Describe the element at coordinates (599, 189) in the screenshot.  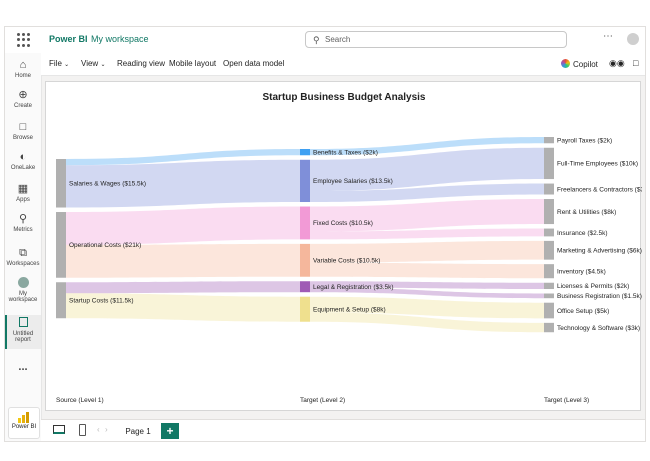
I see `sankey-node-label: Freelancers & Contractors ($3.5k)` at that location.